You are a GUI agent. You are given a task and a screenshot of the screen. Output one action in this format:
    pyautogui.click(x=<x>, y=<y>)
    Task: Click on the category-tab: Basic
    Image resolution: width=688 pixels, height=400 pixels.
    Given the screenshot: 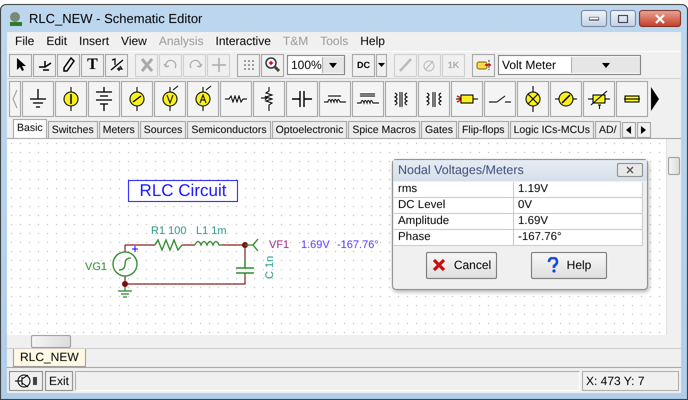 What is the action you would take?
    pyautogui.click(x=30, y=128)
    